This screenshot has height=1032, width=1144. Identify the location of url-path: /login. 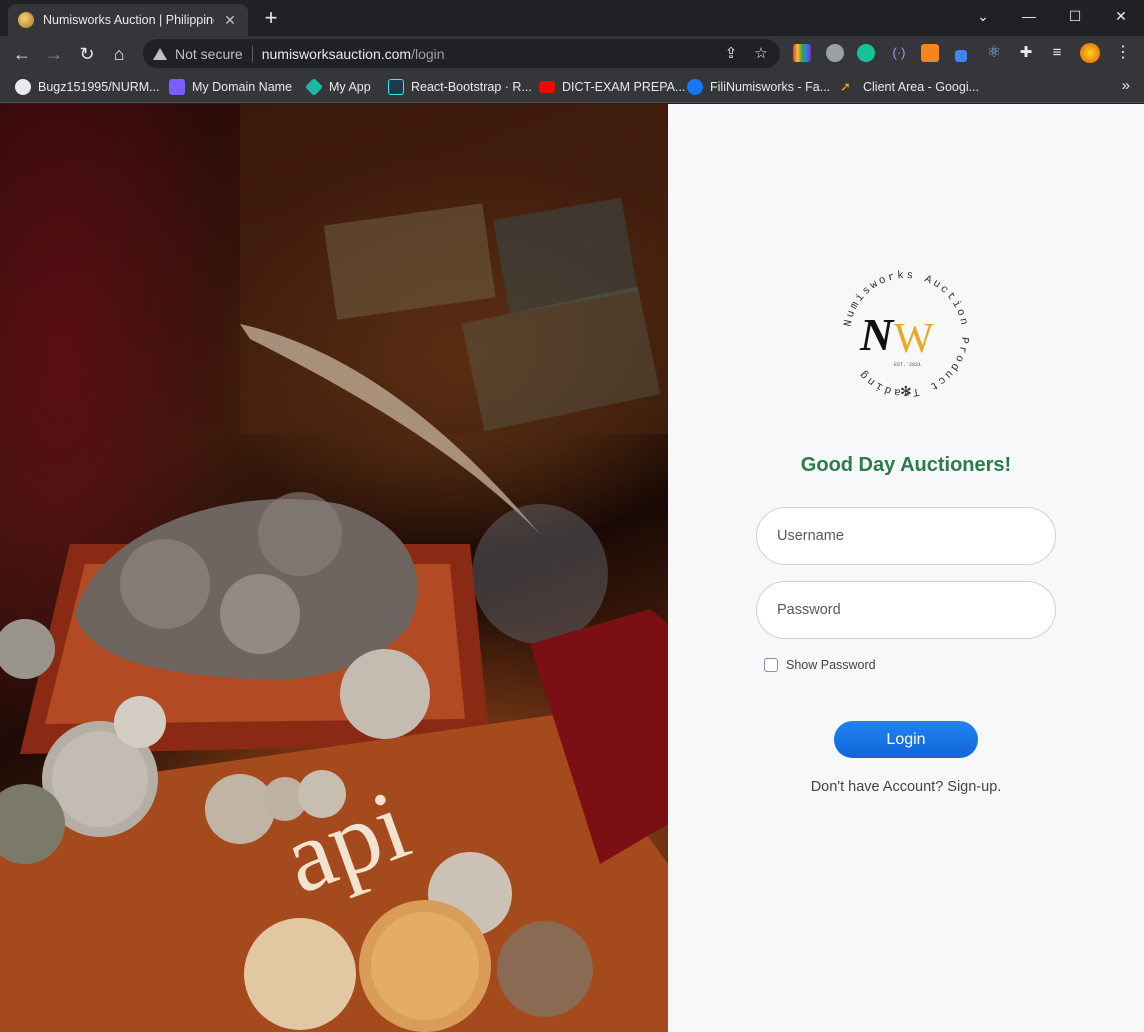
(428, 53).